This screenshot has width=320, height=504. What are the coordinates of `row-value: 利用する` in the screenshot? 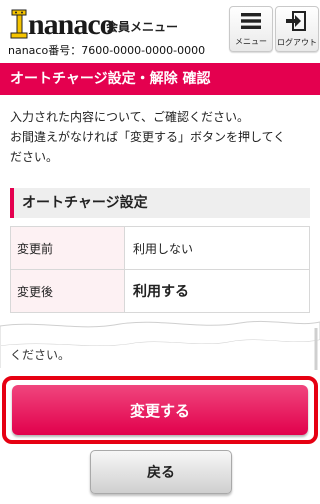 It's located at (217, 291).